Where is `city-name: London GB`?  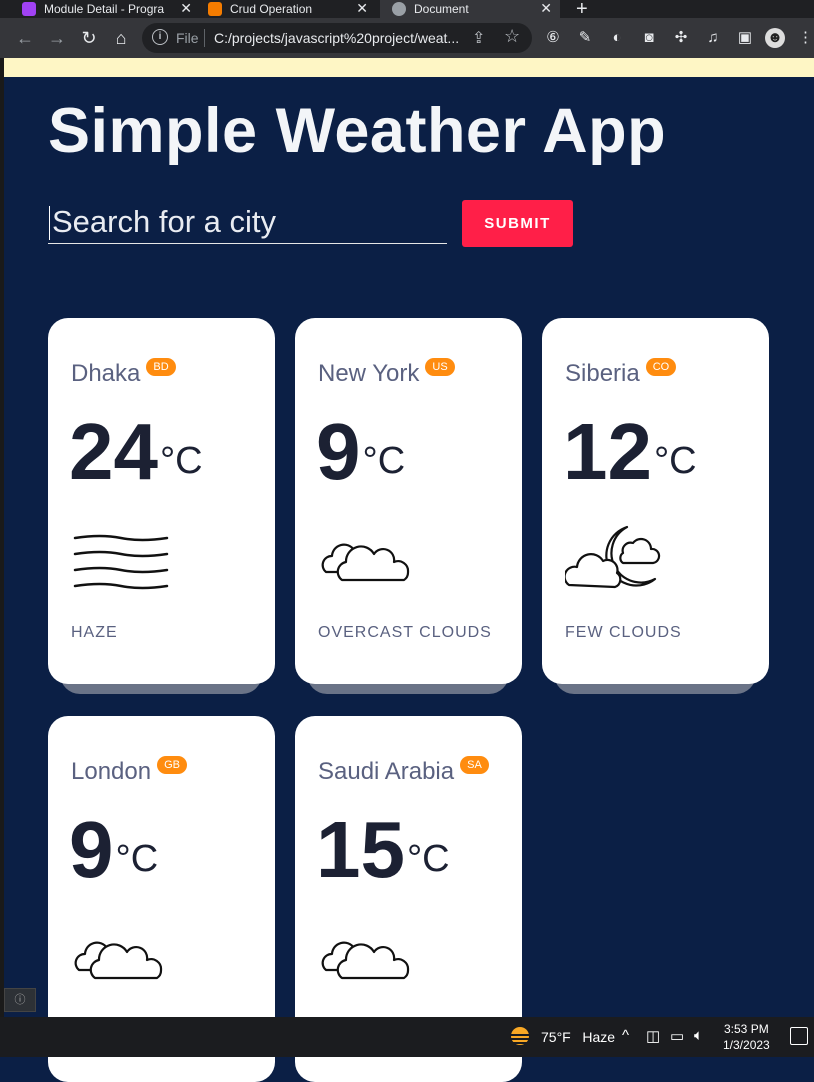
city-name: London GB is located at coordinates (129, 771).